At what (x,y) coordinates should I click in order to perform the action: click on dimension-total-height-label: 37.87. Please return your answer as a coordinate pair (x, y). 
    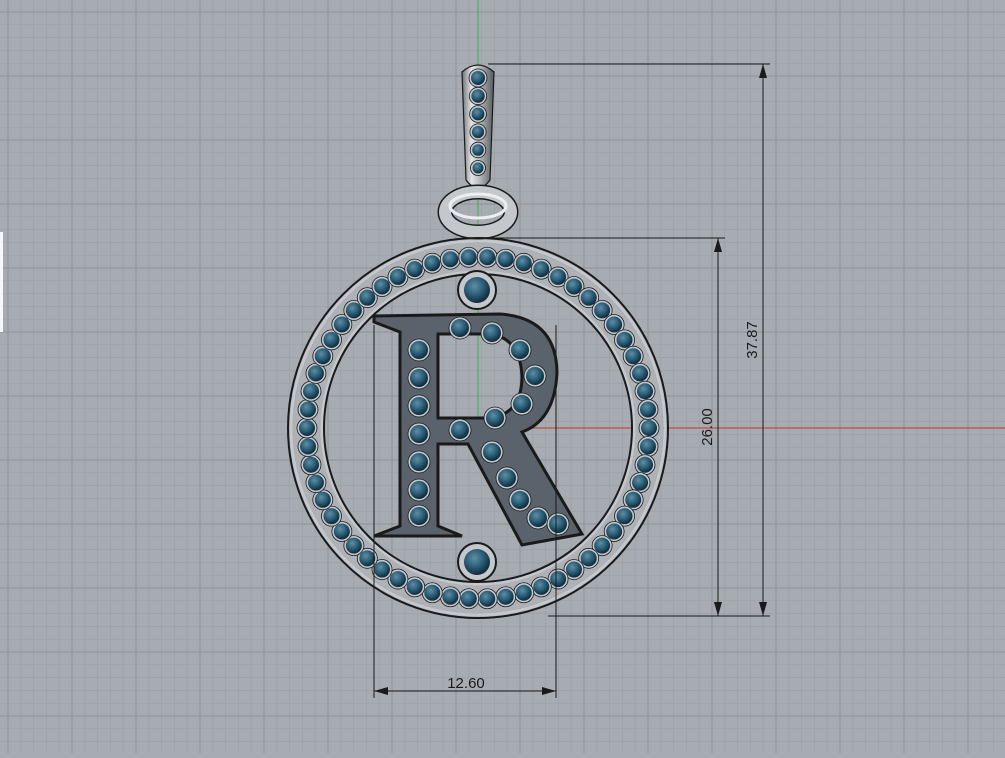
    Looking at the image, I should click on (752, 340).